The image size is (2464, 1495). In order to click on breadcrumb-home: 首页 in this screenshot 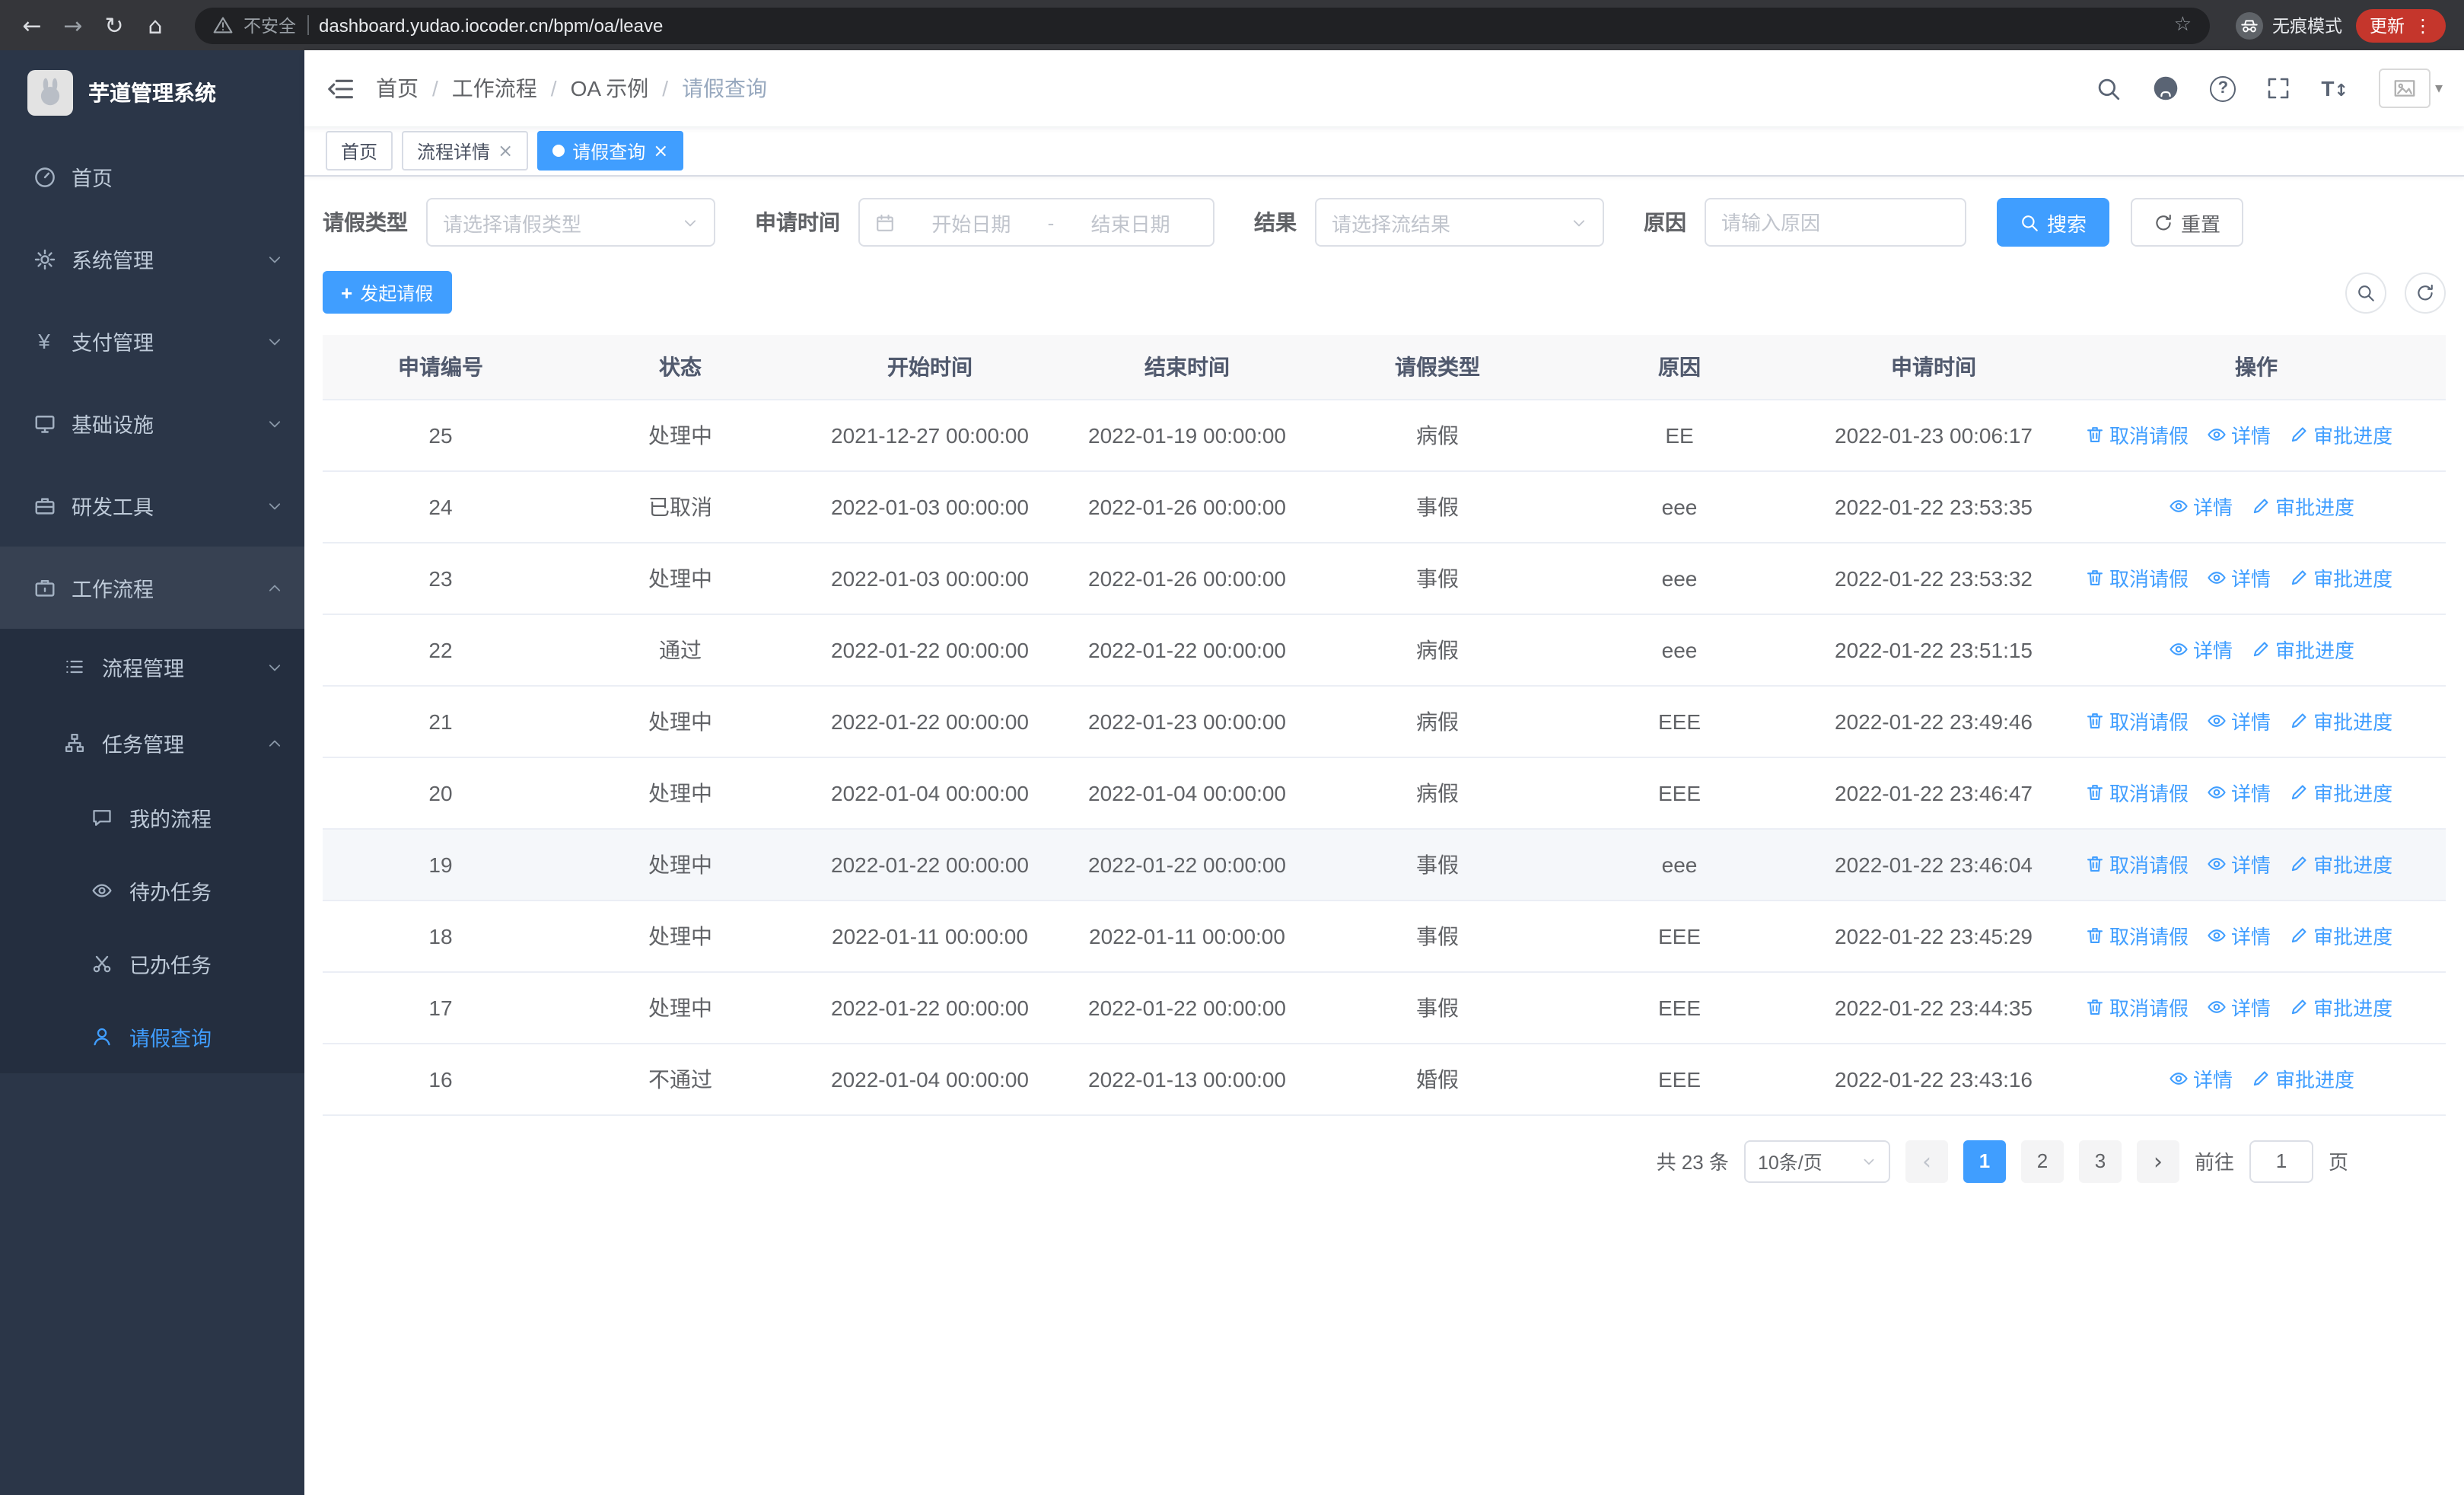, I will do `click(397, 89)`.